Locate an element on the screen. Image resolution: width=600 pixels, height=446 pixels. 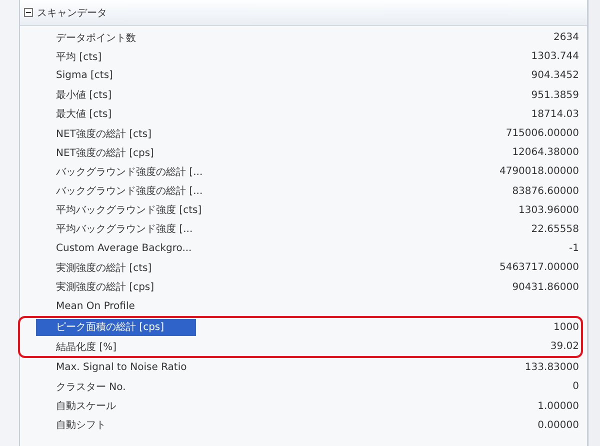
property-value: 18714.03 is located at coordinates (555, 114).